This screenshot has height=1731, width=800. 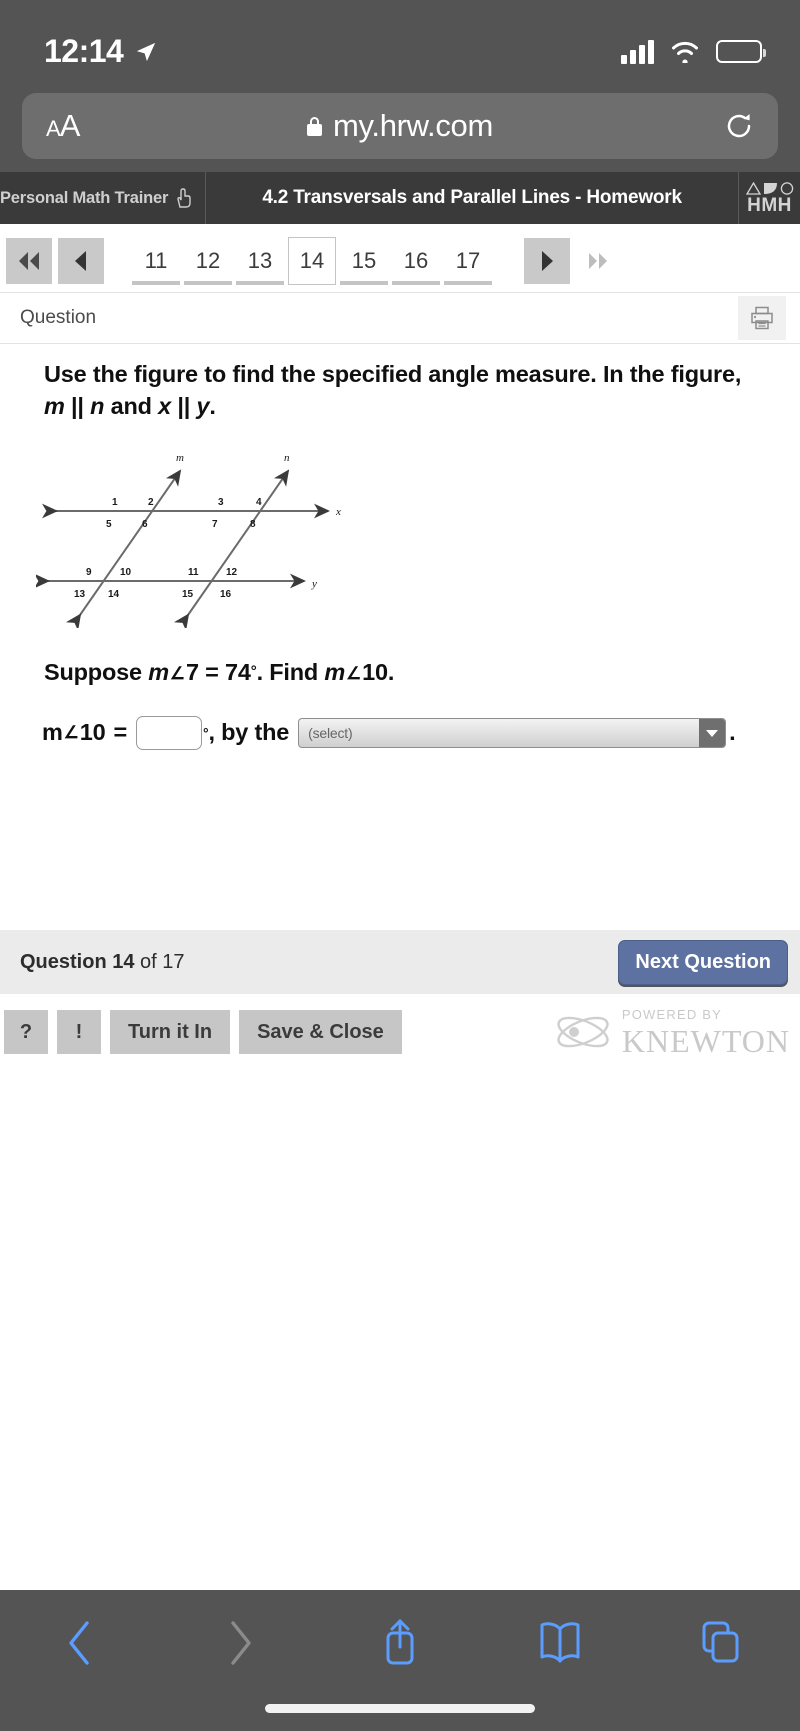 I want to click on angle-1: 1, so click(x=115, y=502).